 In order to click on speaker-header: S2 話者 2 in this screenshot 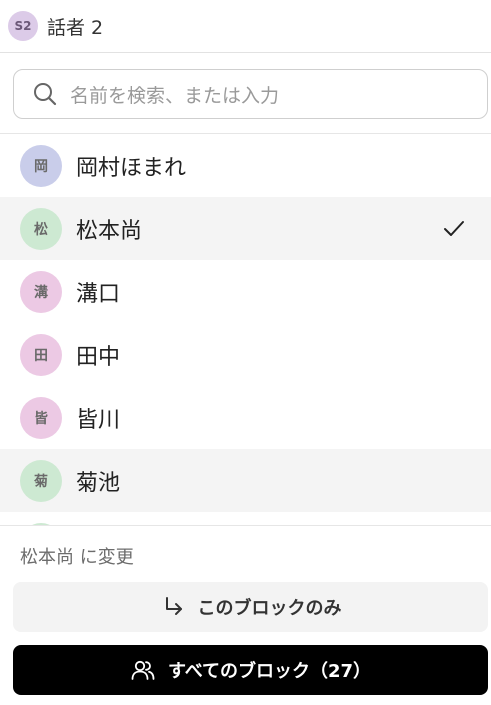, I will do `click(245, 26)`.